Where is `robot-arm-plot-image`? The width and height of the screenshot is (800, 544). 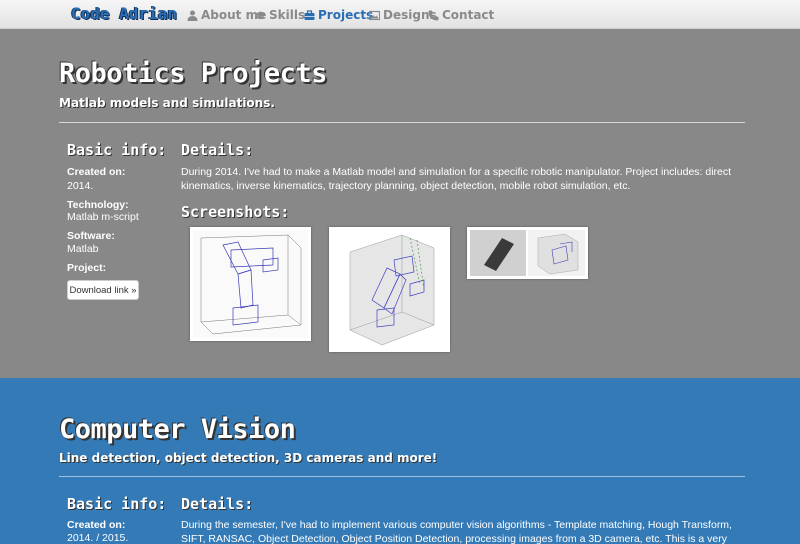 robot-arm-plot-image is located at coordinates (250, 284).